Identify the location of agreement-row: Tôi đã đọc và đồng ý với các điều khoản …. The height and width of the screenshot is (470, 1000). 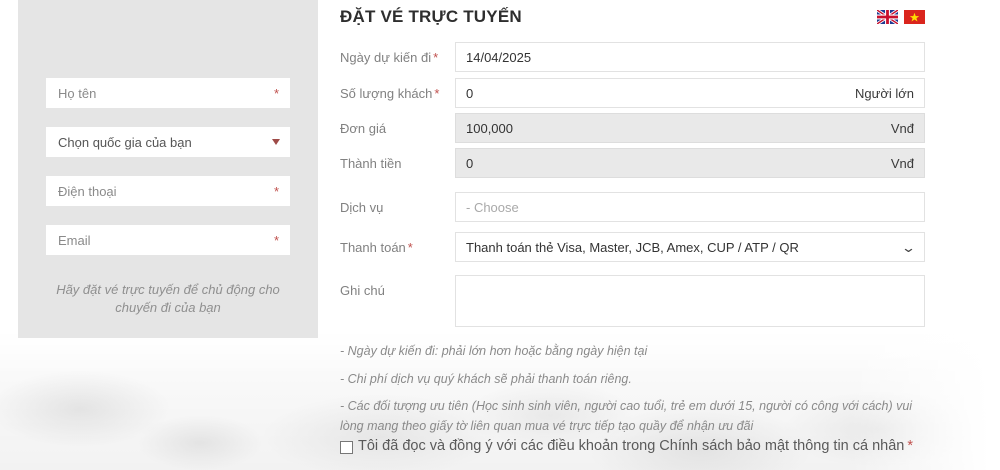
(660, 446).